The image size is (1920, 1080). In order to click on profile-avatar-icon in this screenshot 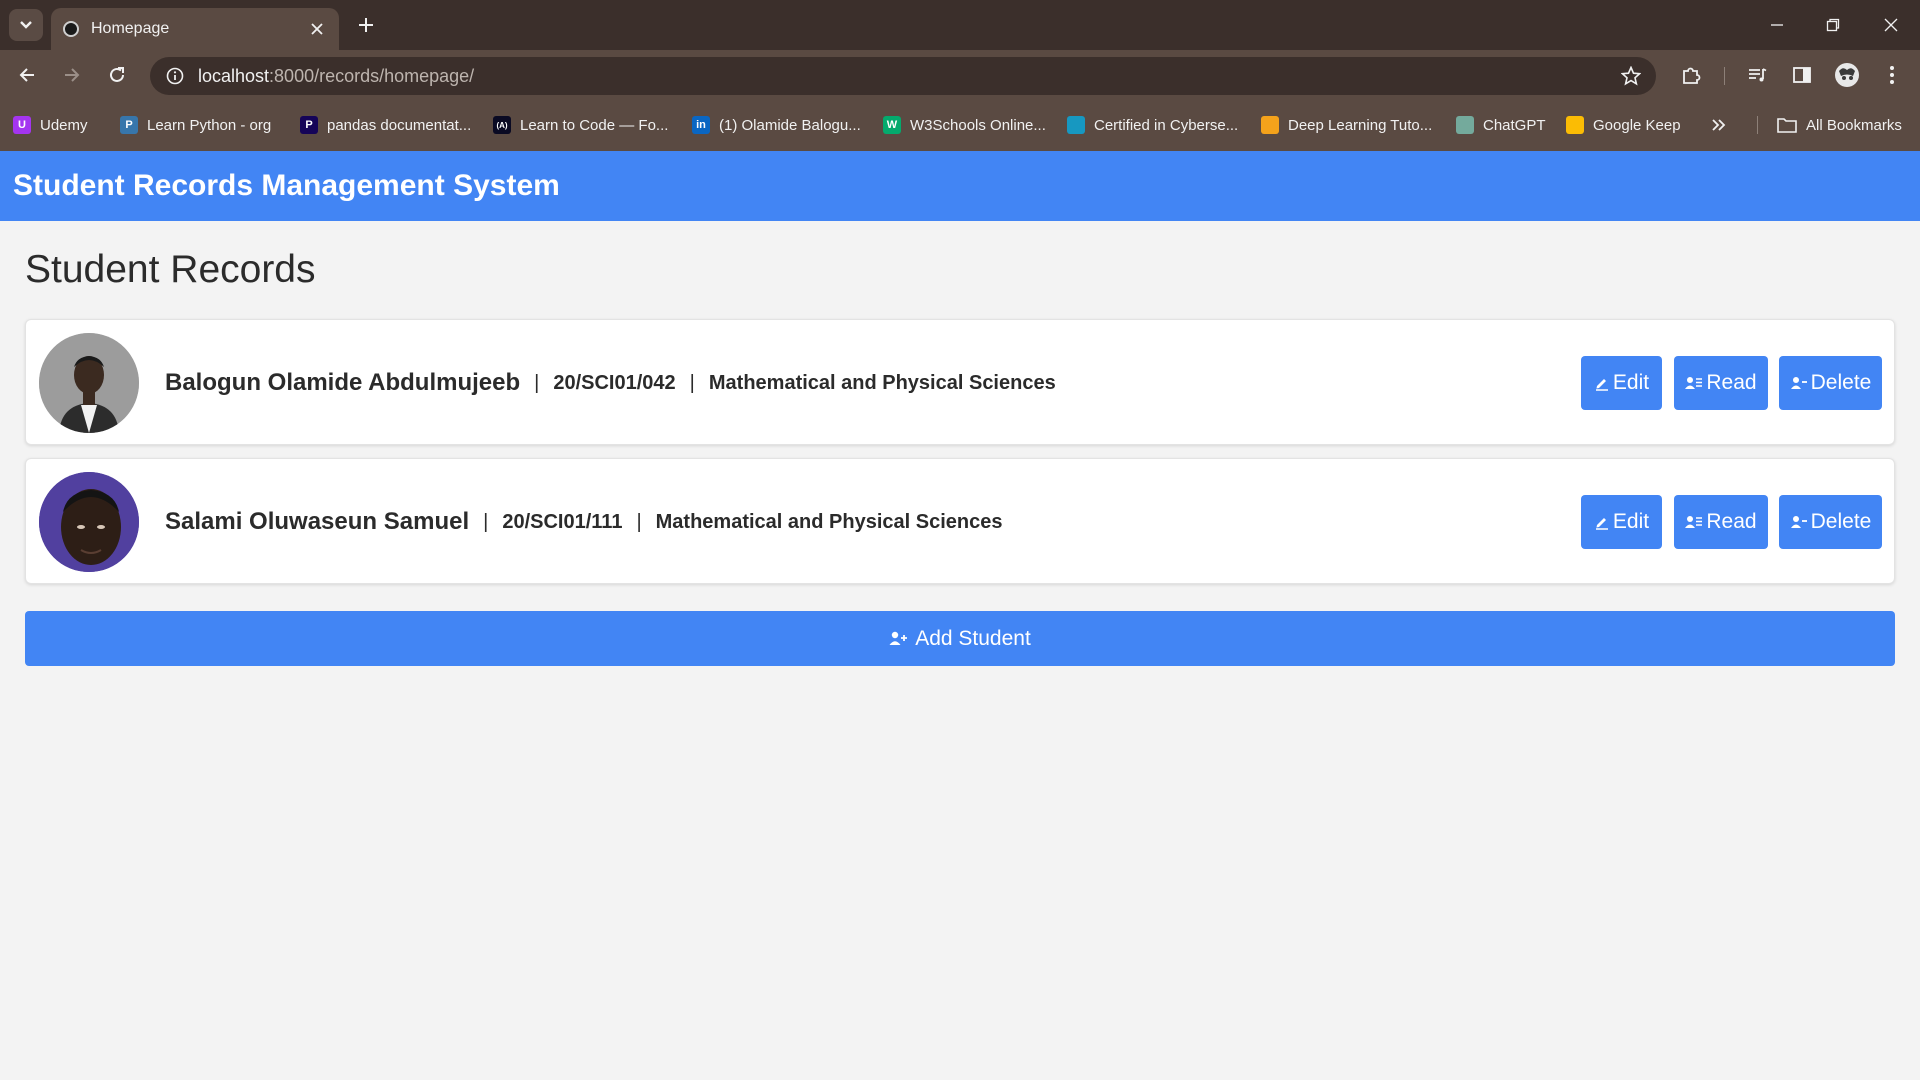, I will do `click(1847, 75)`.